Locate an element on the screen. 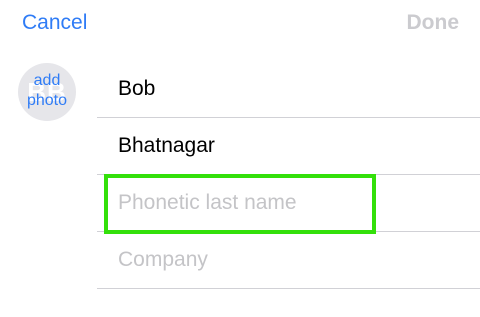 The image size is (480, 317). add-photo-line-2: photo is located at coordinates (47, 100).